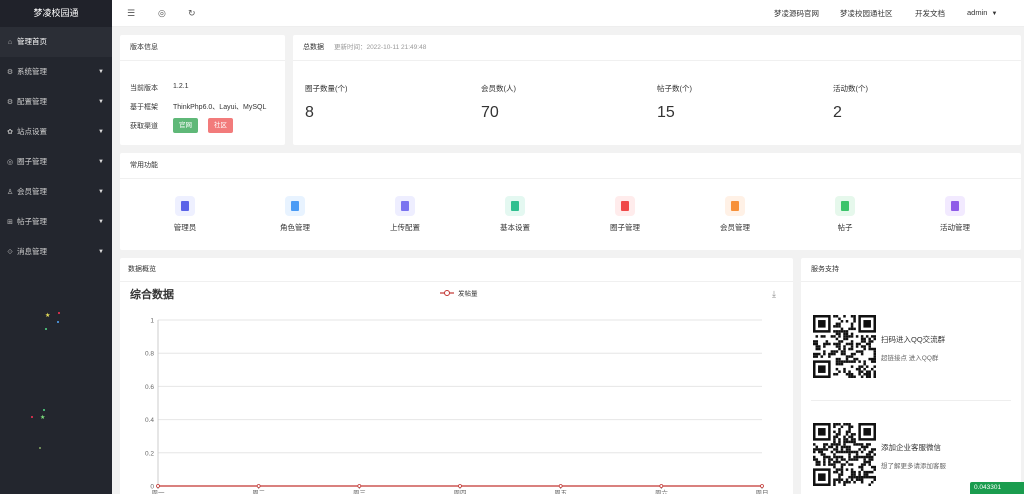  Describe the element at coordinates (32, 251) in the screenshot. I see `sidebar-item-label: 消息管理` at that location.